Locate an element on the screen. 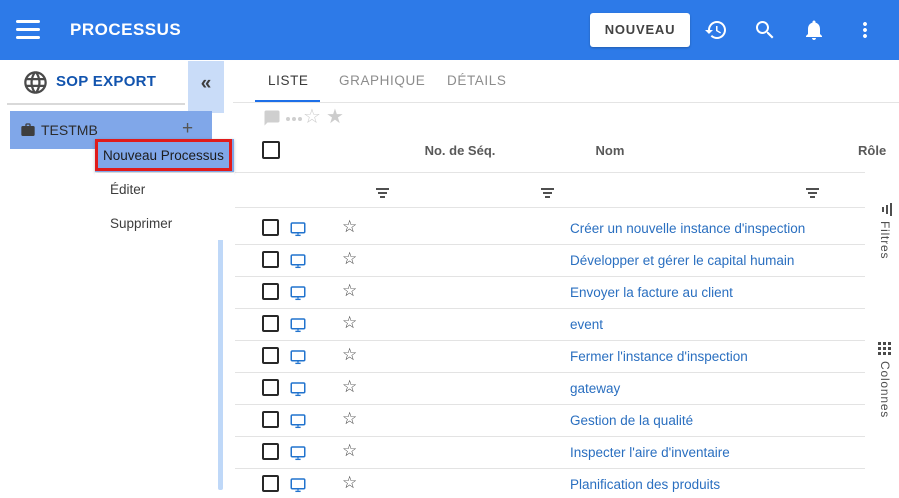  tree-scrollbar is located at coordinates (220, 360).